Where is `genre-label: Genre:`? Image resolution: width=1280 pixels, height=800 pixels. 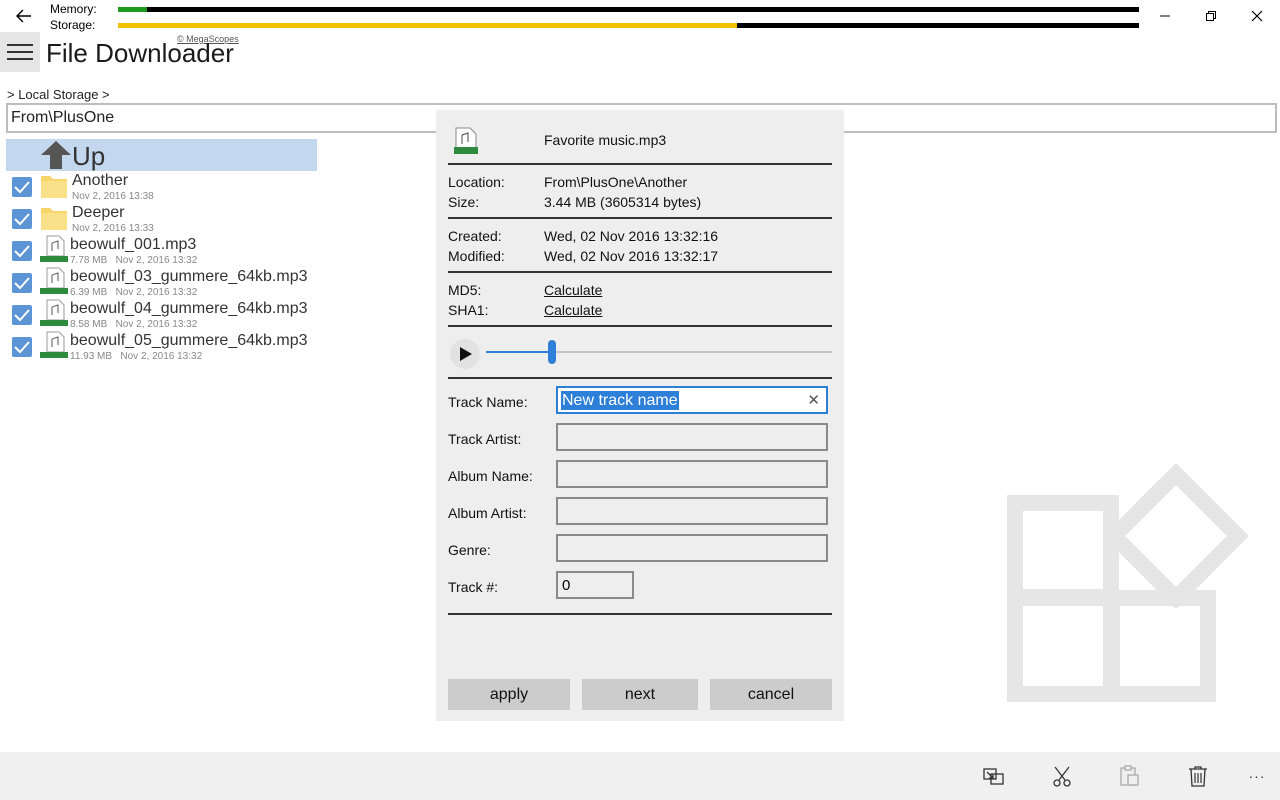 genre-label: Genre: is located at coordinates (469, 550).